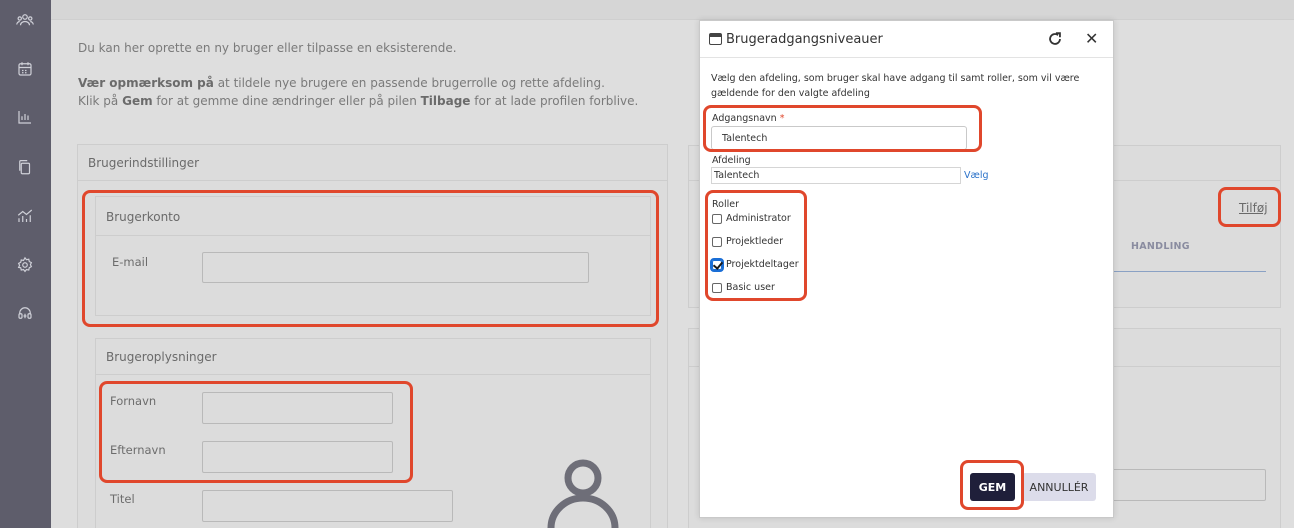 Image resolution: width=1294 pixels, height=528 pixels. I want to click on close-icon: ✕, so click(1091, 38).